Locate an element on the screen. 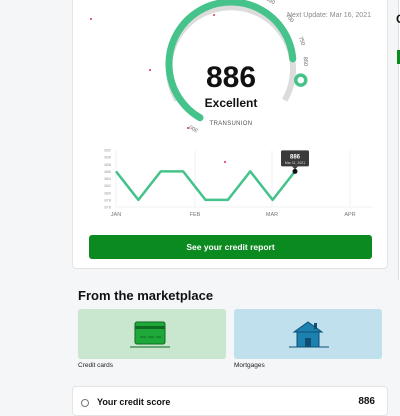 The height and width of the screenshot is (416, 400). gauge-tick-label: 650 is located at coordinates (270, 3).